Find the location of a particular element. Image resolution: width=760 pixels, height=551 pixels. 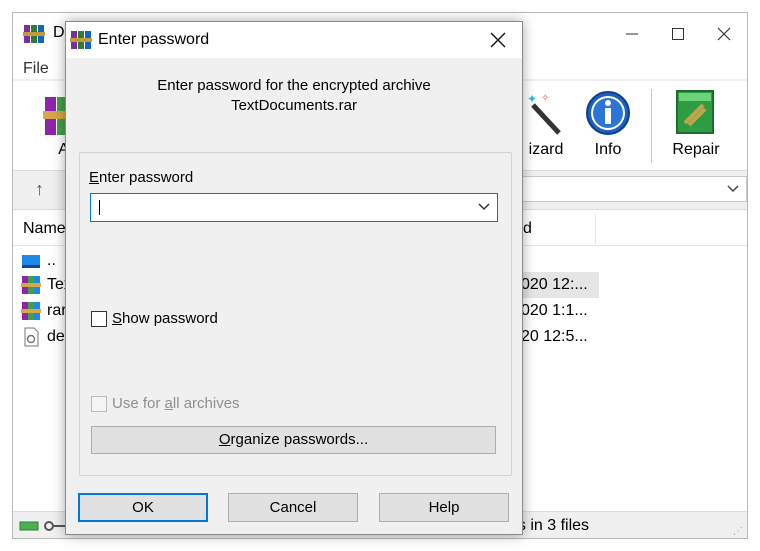

password-label-accel: E is located at coordinates (94, 177).